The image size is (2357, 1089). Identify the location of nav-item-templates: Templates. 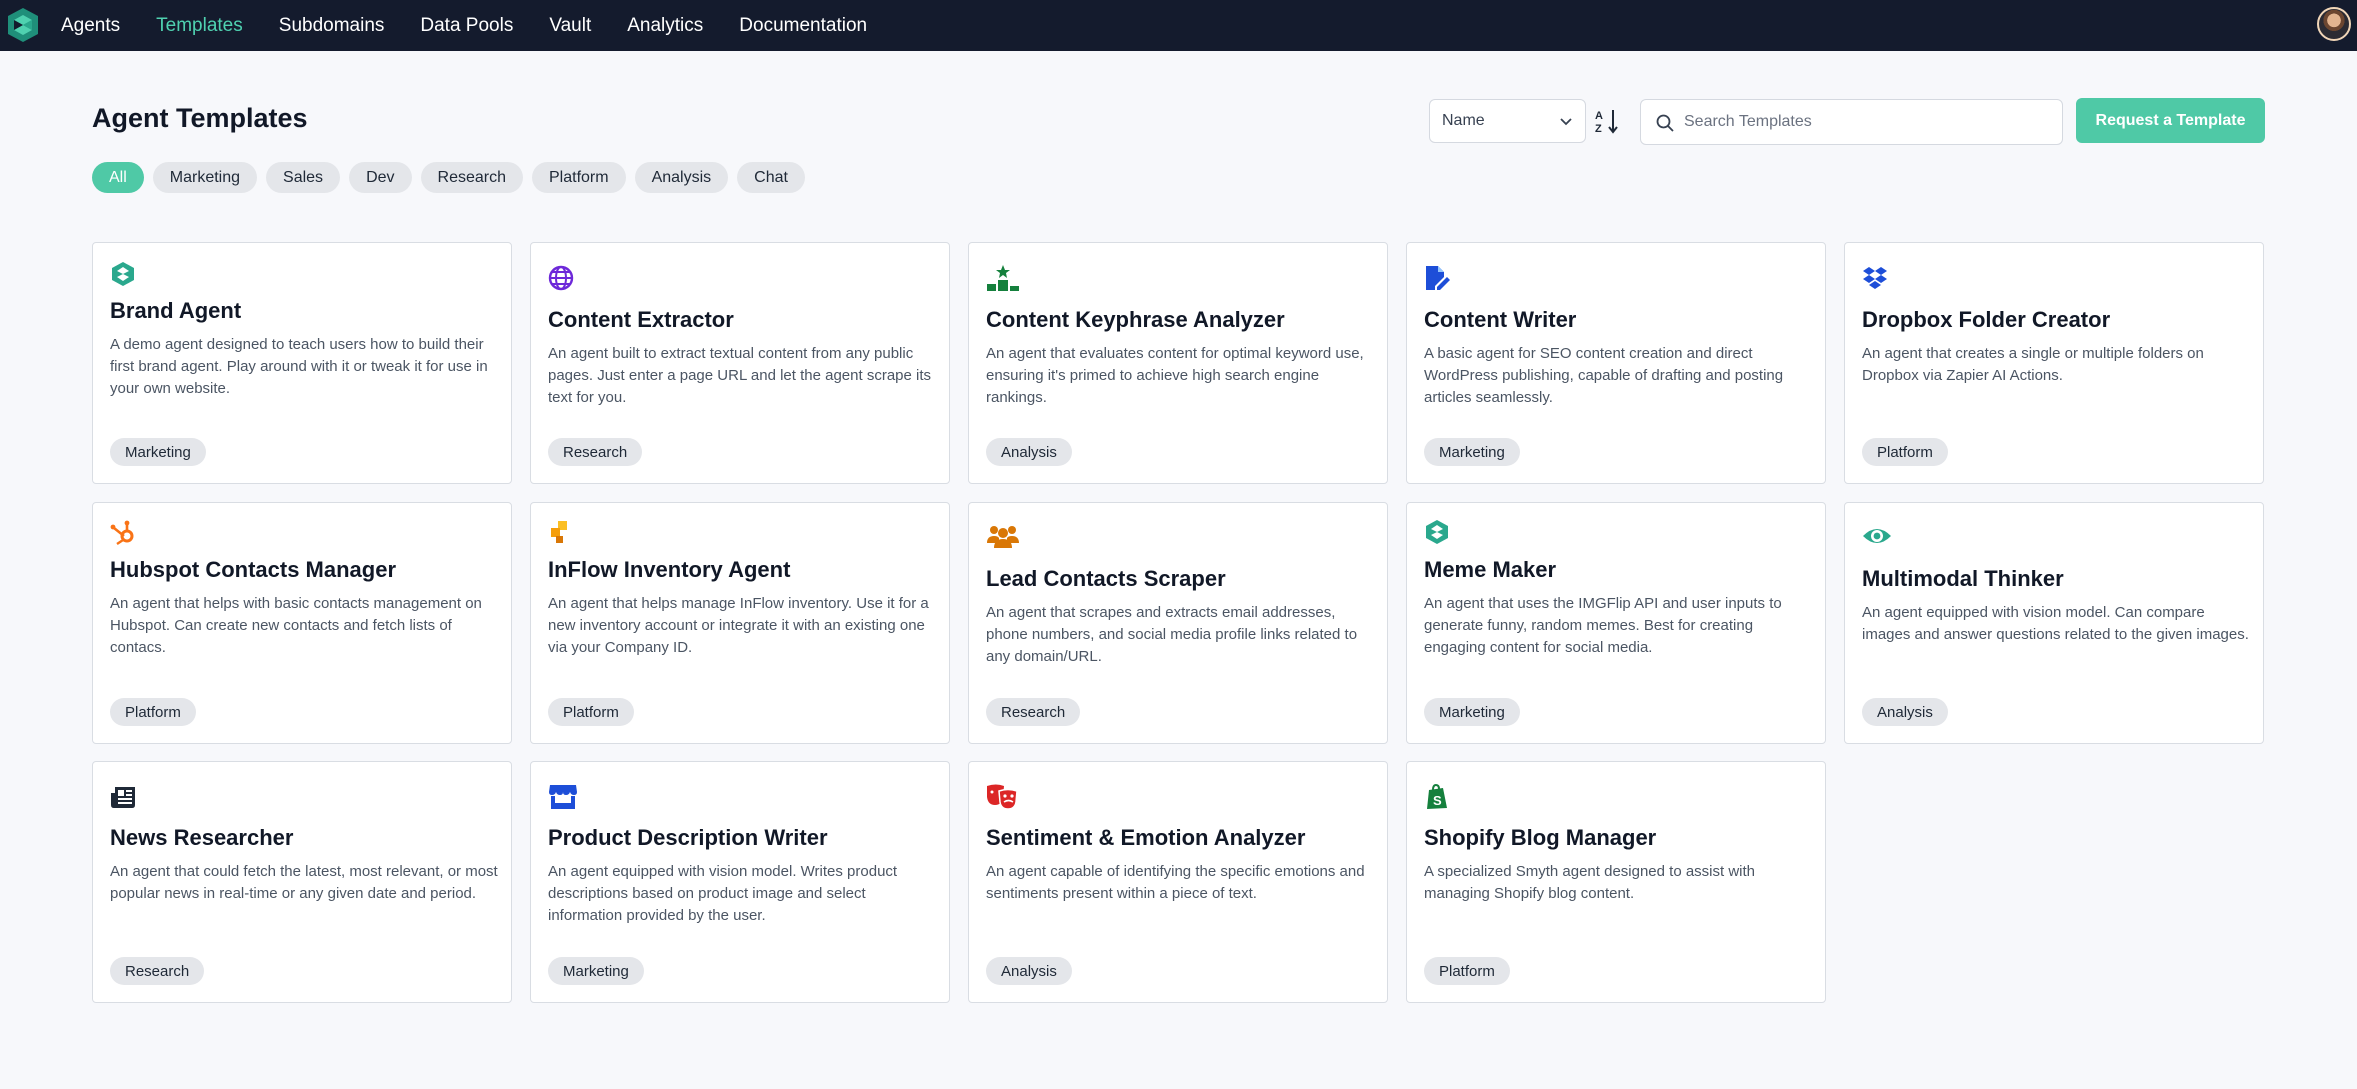
(199, 26).